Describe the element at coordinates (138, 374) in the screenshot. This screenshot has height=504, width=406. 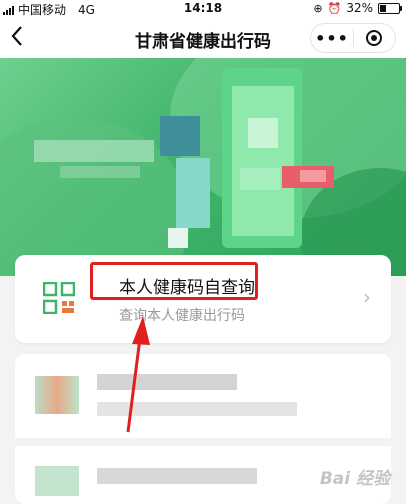
I see `annotation-arrow` at that location.